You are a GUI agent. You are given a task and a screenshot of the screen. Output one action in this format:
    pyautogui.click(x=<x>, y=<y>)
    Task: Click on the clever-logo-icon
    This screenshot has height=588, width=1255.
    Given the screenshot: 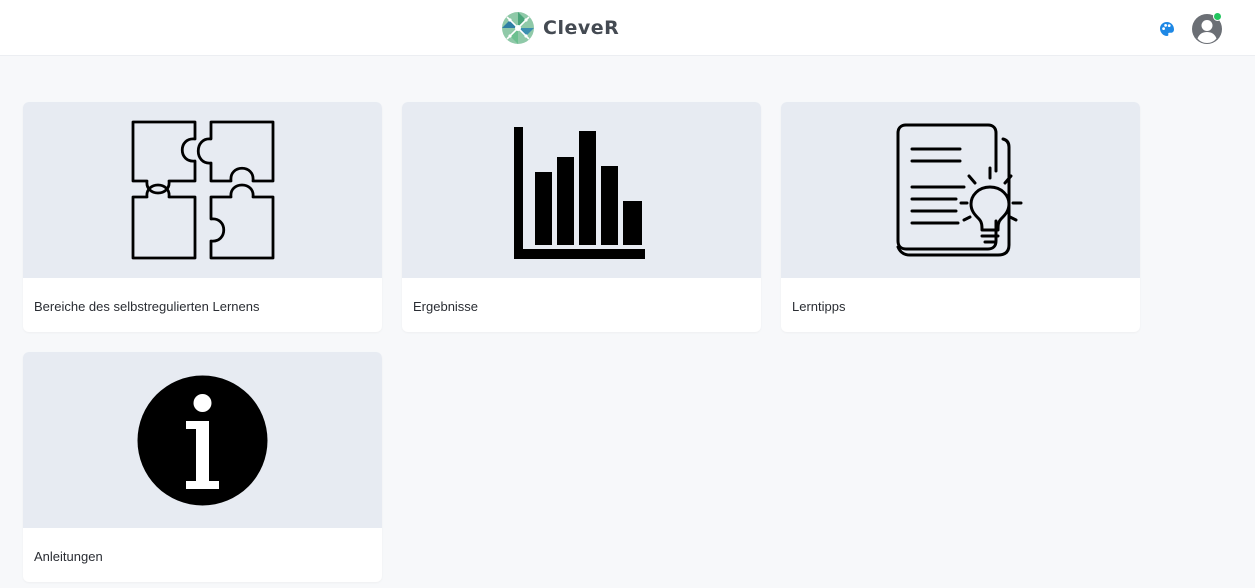 What is the action you would take?
    pyautogui.click(x=518, y=28)
    